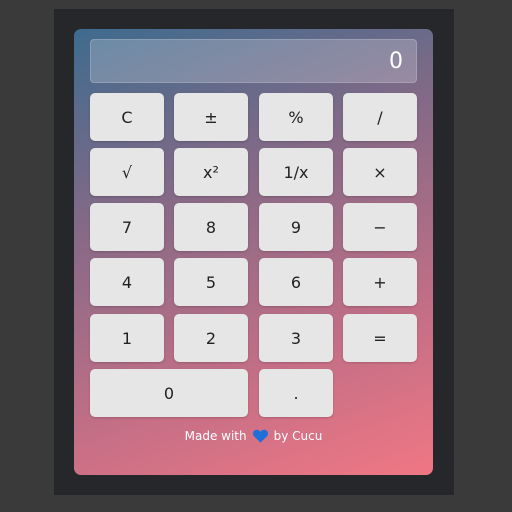  What do you see at coordinates (211, 282) in the screenshot?
I see `five-button: 5` at bounding box center [211, 282].